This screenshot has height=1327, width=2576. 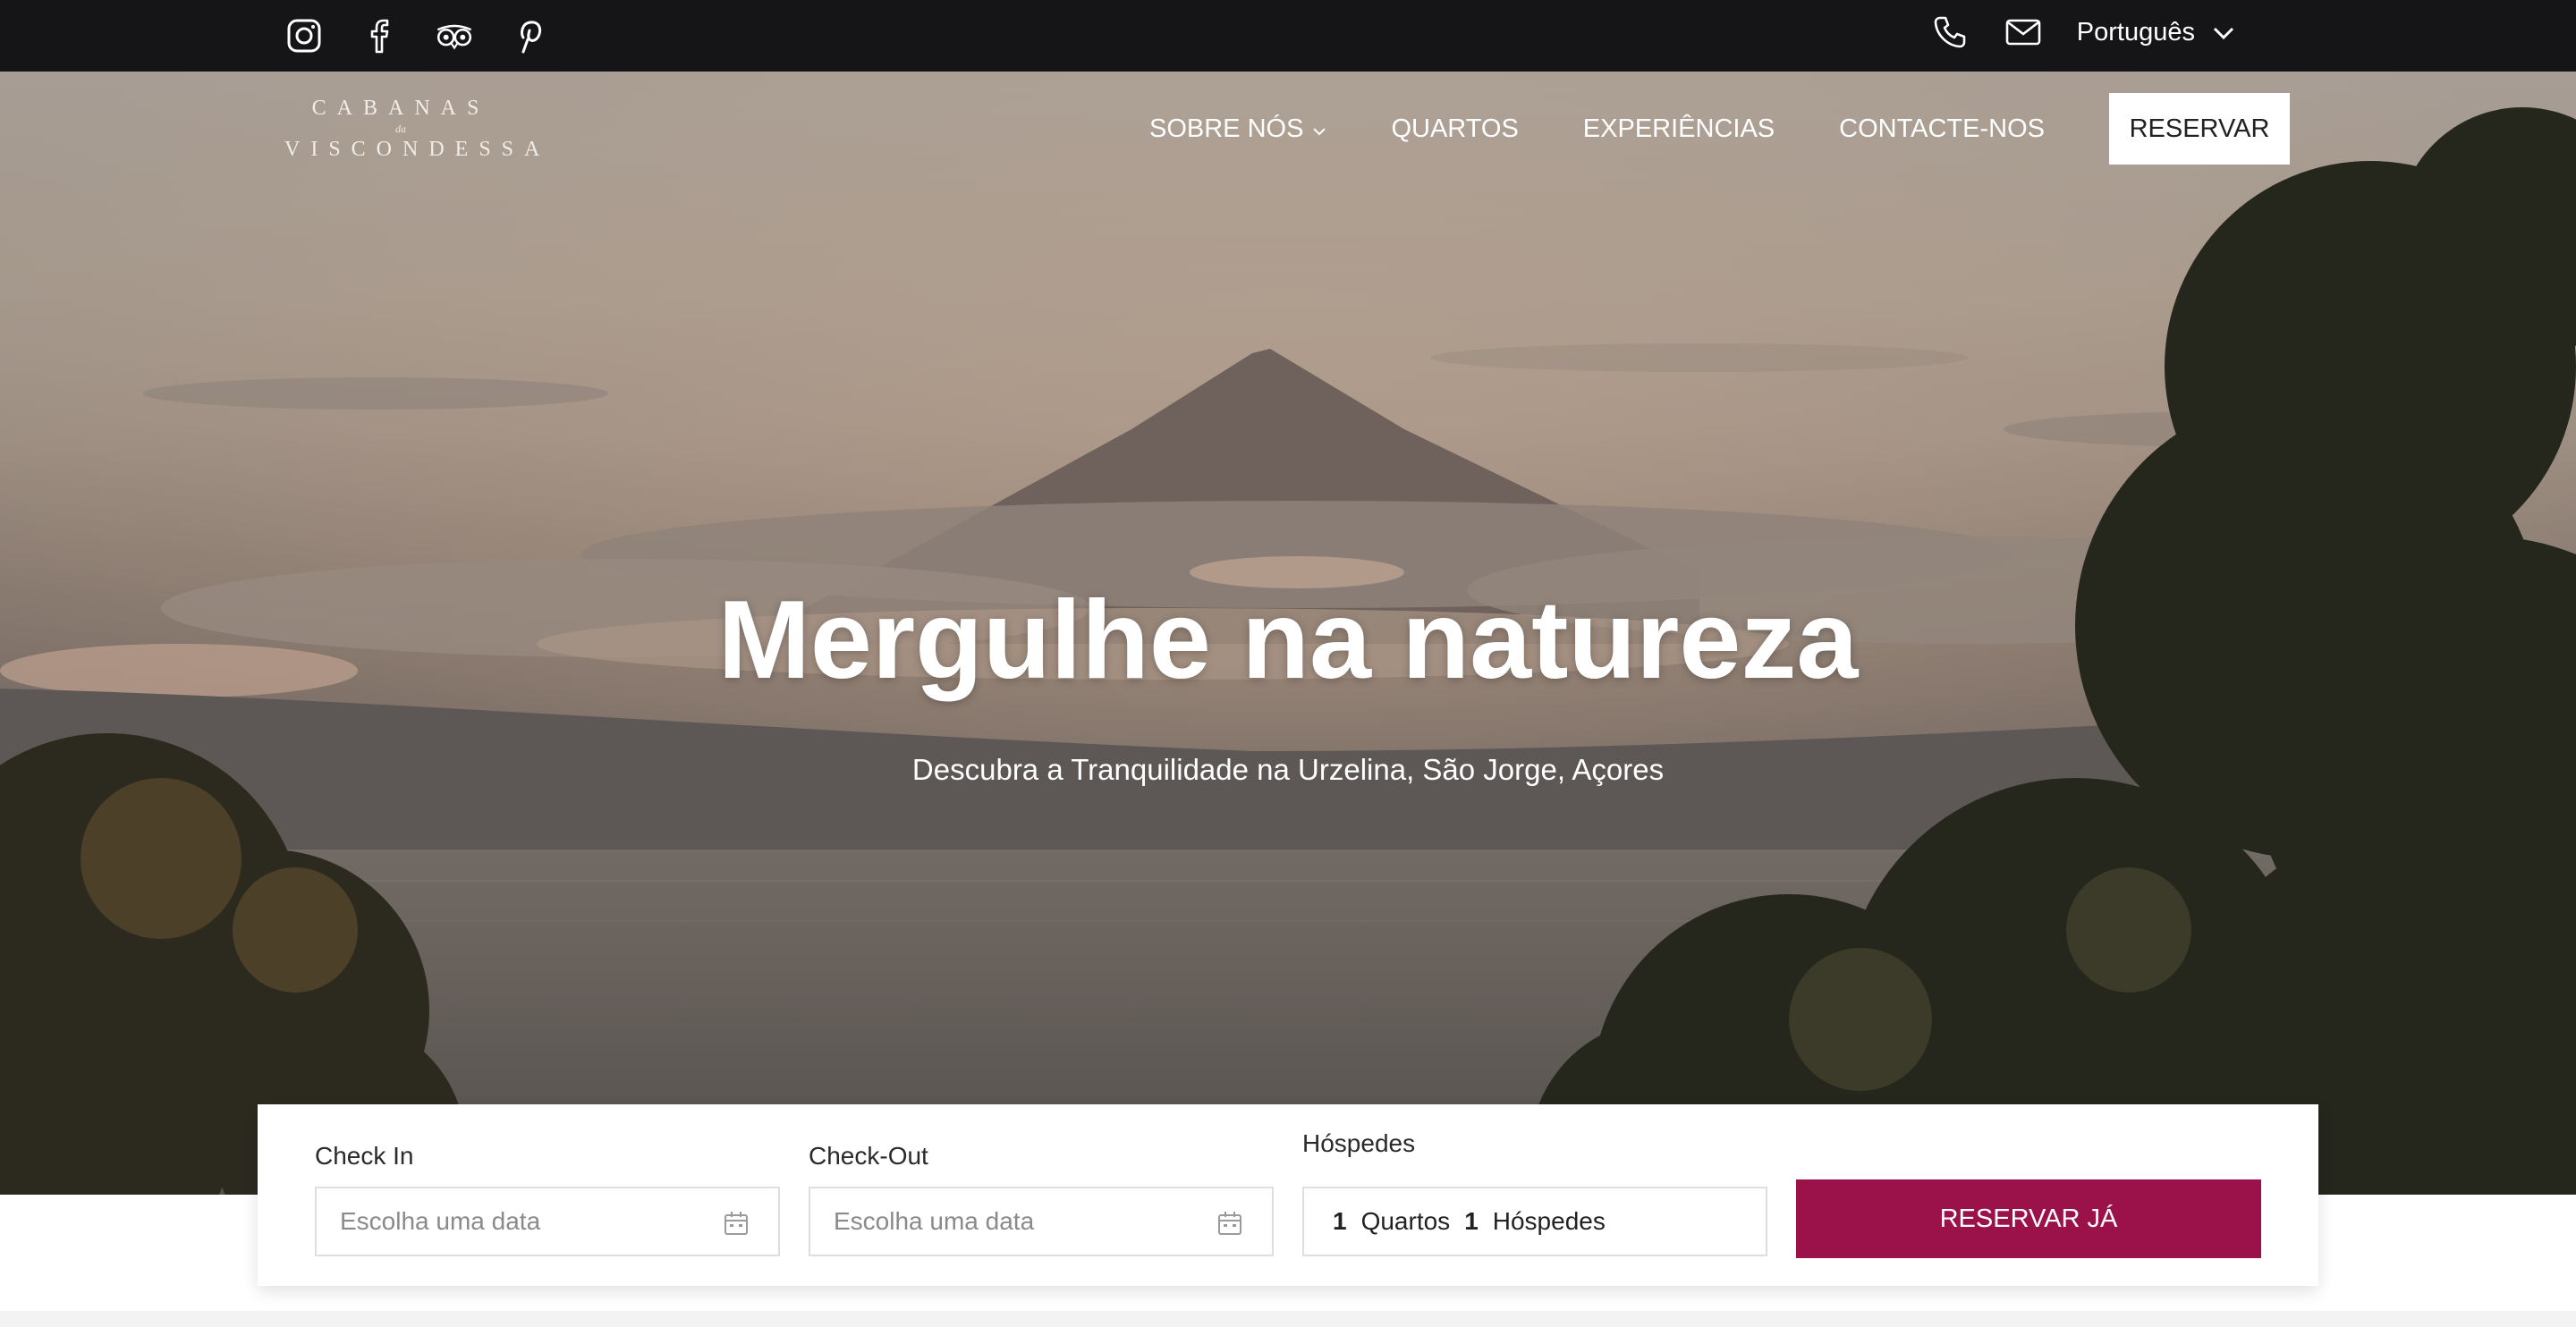 I want to click on guests-selector: 1 Quartos 1 Hóspedes, so click(x=1534, y=1221).